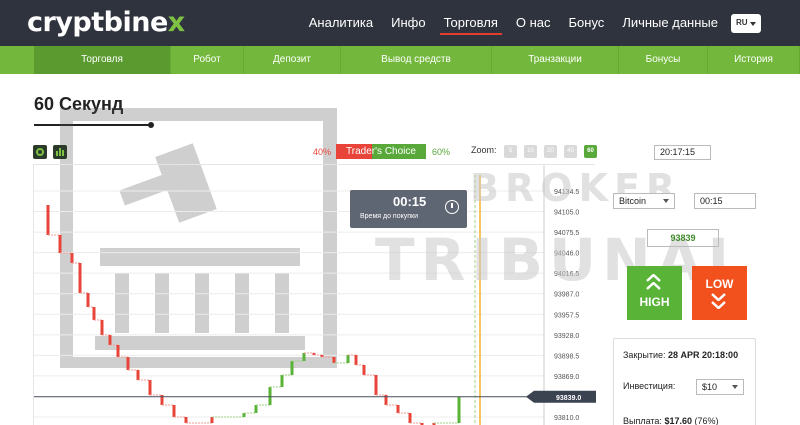 Image resolution: width=800 pixels, height=425 pixels. Describe the element at coordinates (322, 152) in the screenshot. I see `sentiment-low-pct: 40%` at that location.